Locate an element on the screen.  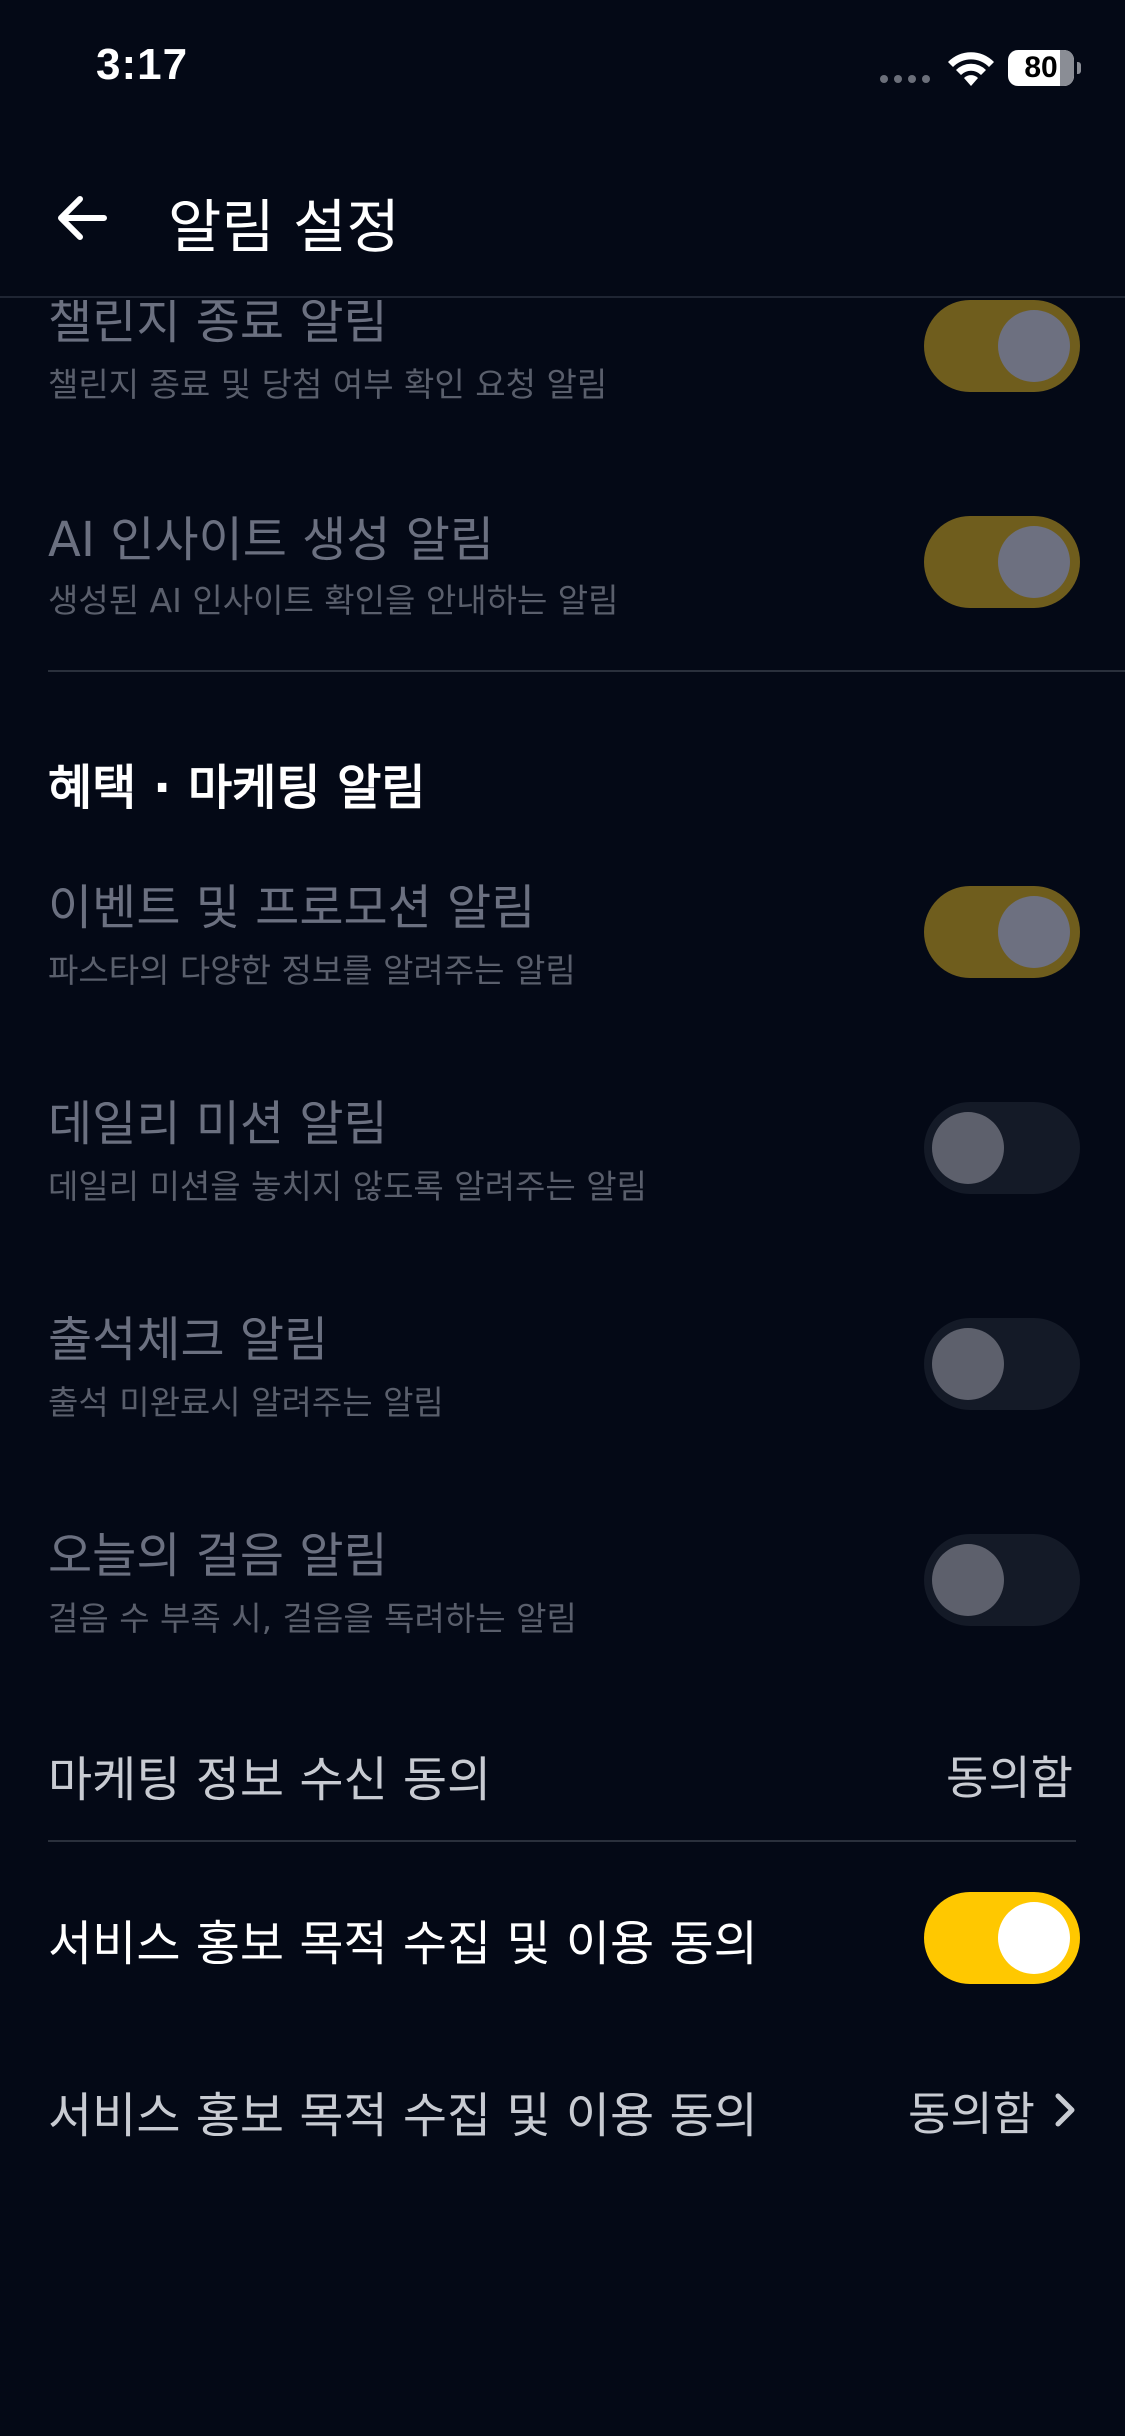
daily-mission-toggle is located at coordinates (1002, 1148).